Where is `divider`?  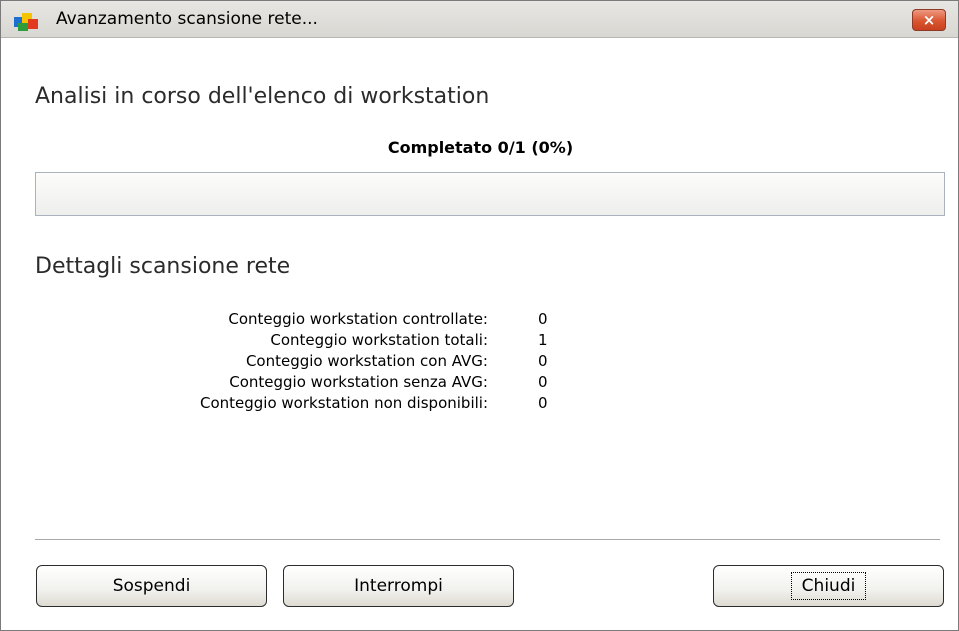 divider is located at coordinates (487, 540).